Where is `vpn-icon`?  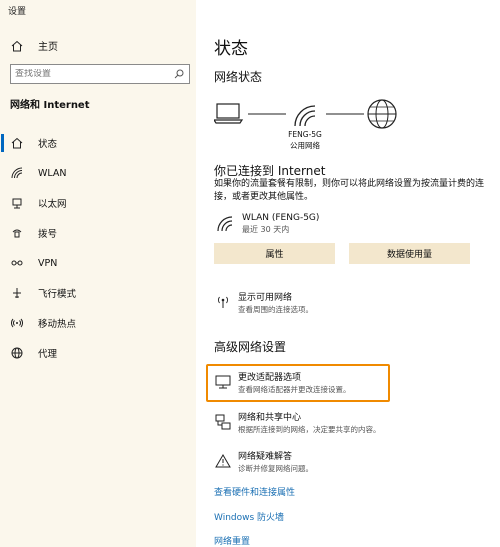
vpn-icon is located at coordinates (17, 263).